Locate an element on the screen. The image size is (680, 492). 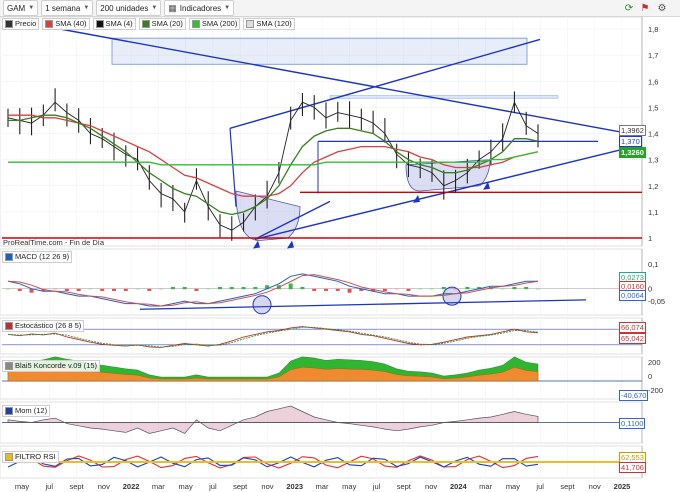
rsi-legend-item: FILTRO RSI is located at coordinates (30, 457).